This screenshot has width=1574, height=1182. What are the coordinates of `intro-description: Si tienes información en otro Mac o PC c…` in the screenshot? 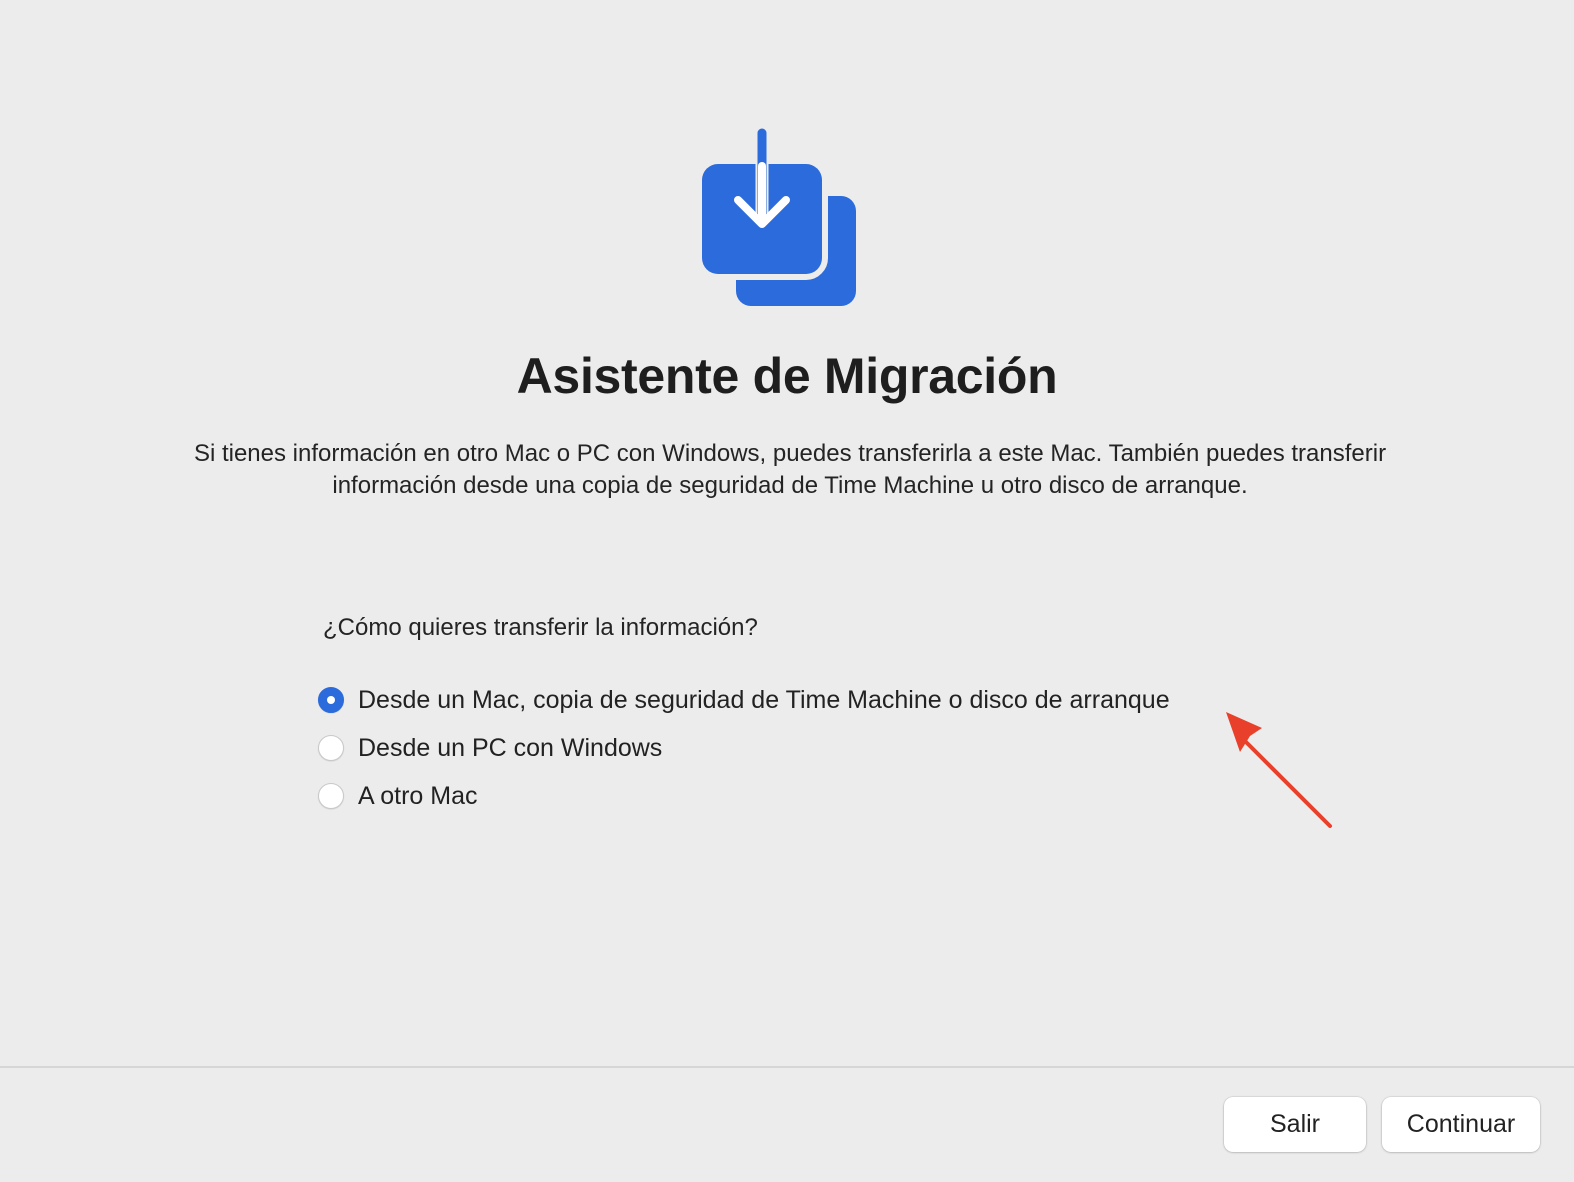 It's located at (790, 469).